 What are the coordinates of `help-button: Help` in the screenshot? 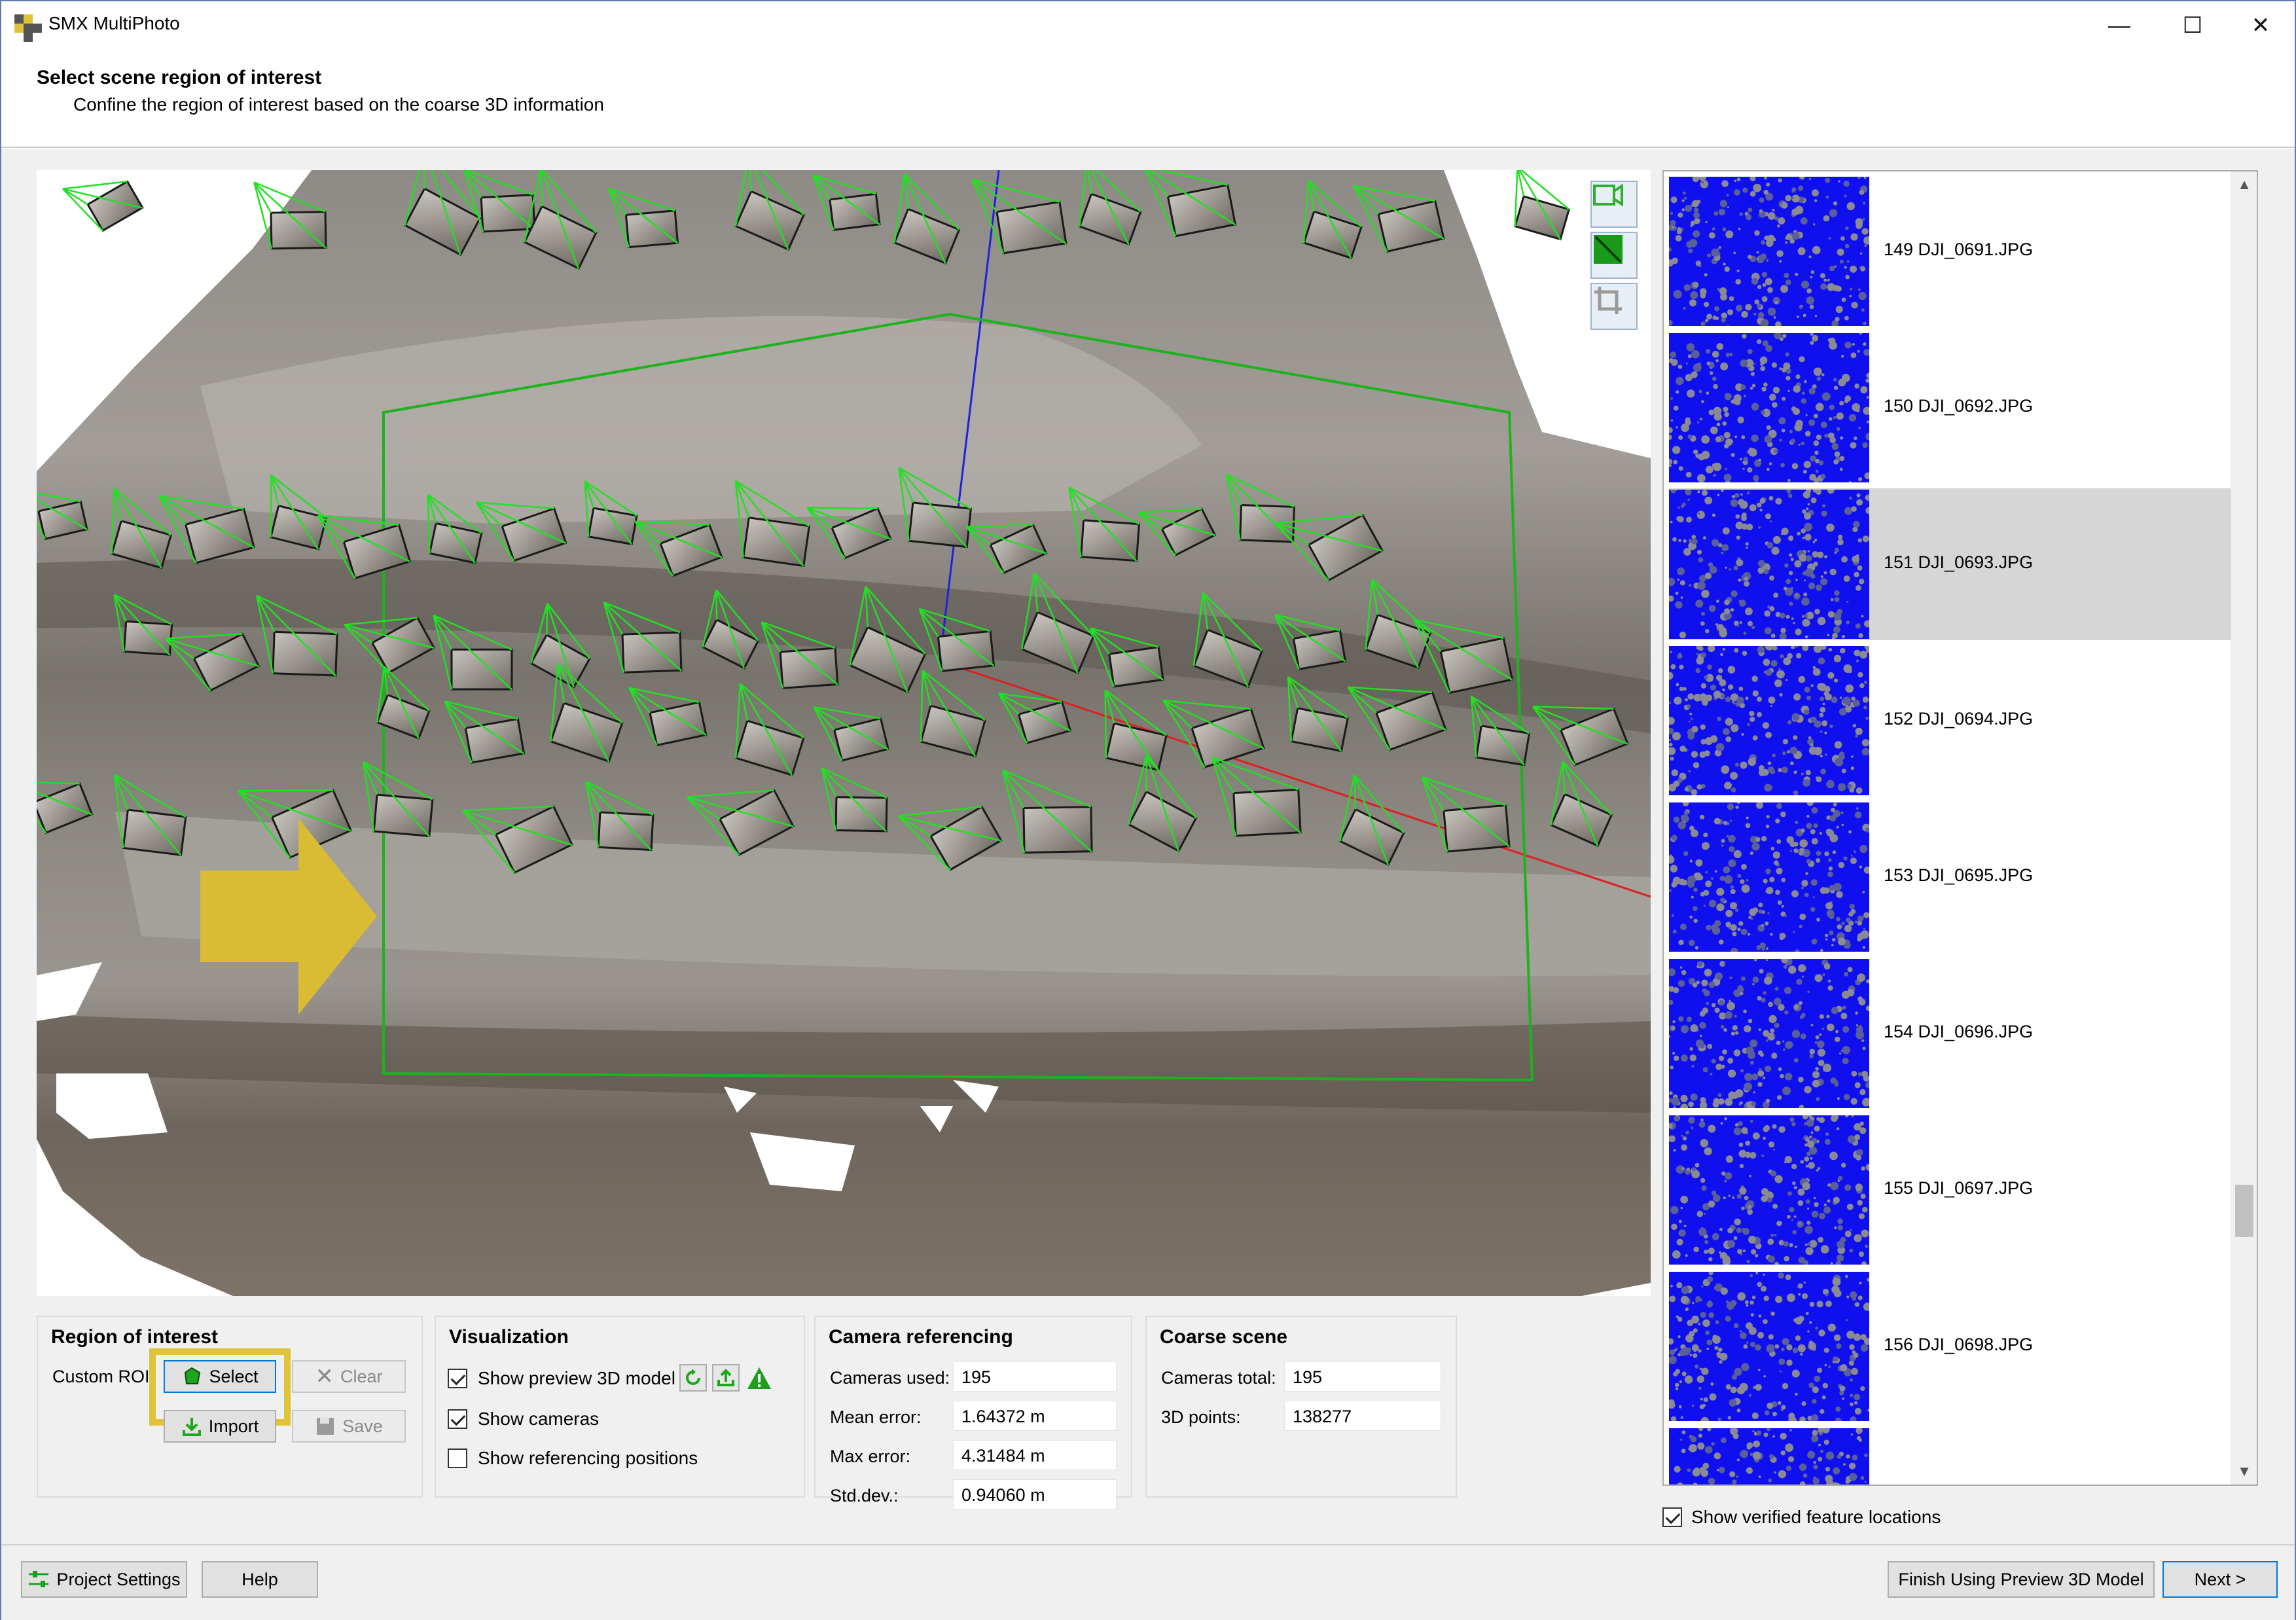 It's located at (260, 1579).